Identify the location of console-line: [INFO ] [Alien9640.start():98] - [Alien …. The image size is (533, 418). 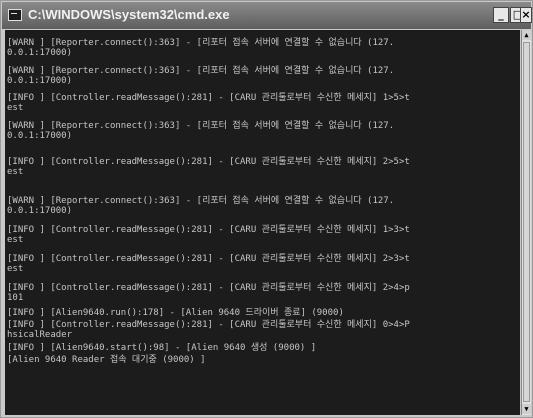
(162, 348).